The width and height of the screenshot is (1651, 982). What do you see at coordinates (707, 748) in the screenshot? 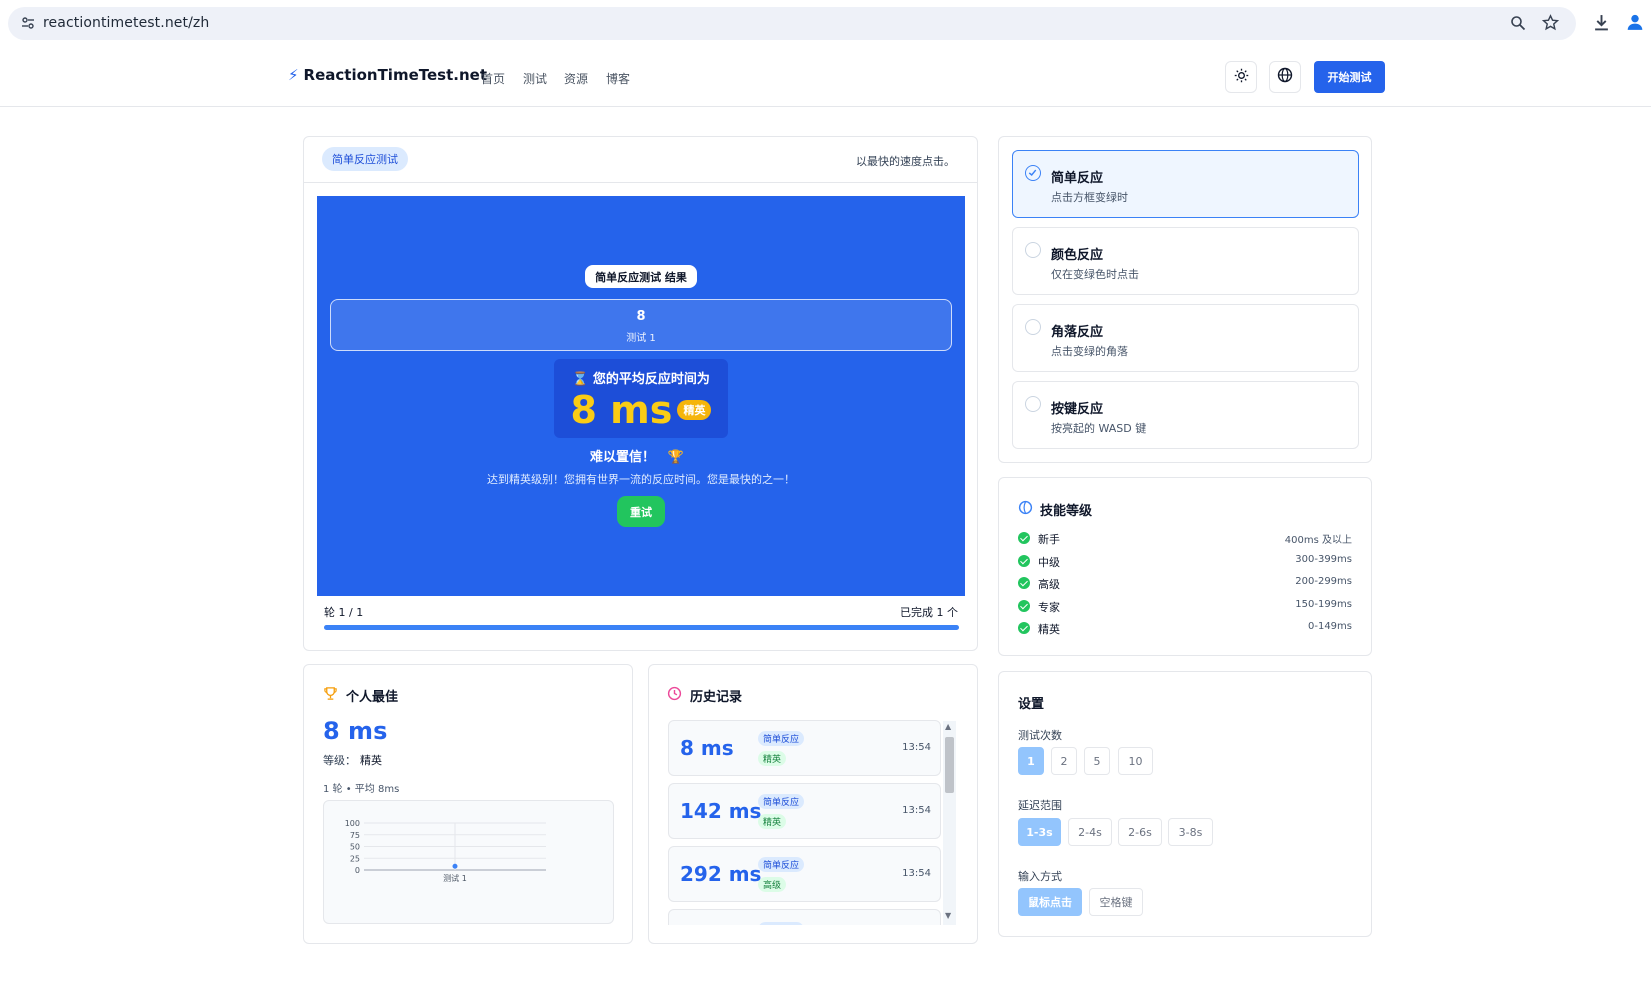
I see `history-ms: 8 ms` at bounding box center [707, 748].